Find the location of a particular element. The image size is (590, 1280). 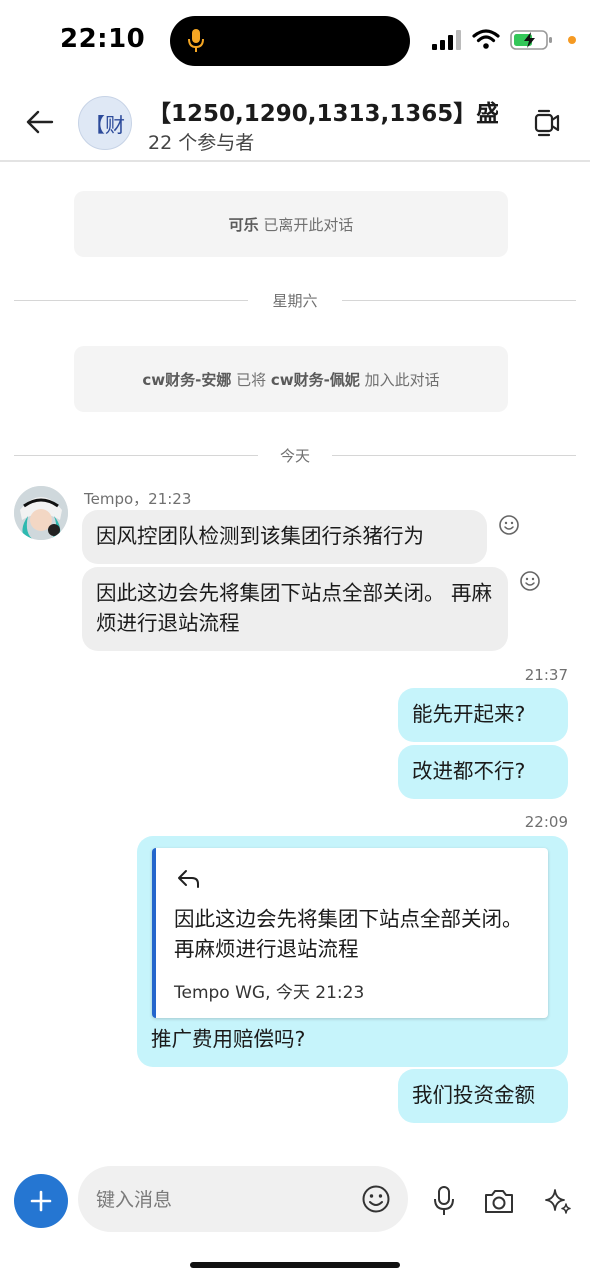

video-call-button is located at coordinates (547, 123).